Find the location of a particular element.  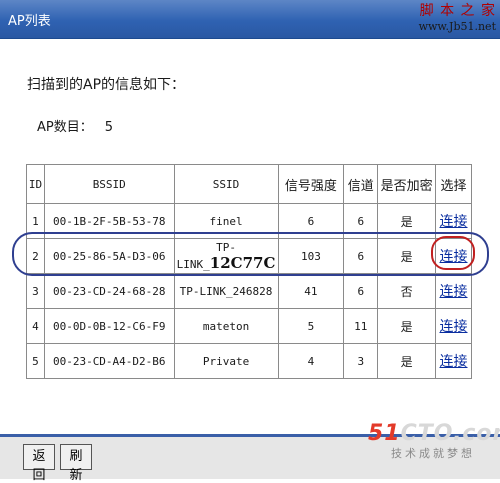

table-header-row: ID BSSID SSID 信号强度 信道 是否加密 选择 is located at coordinates (249, 184).